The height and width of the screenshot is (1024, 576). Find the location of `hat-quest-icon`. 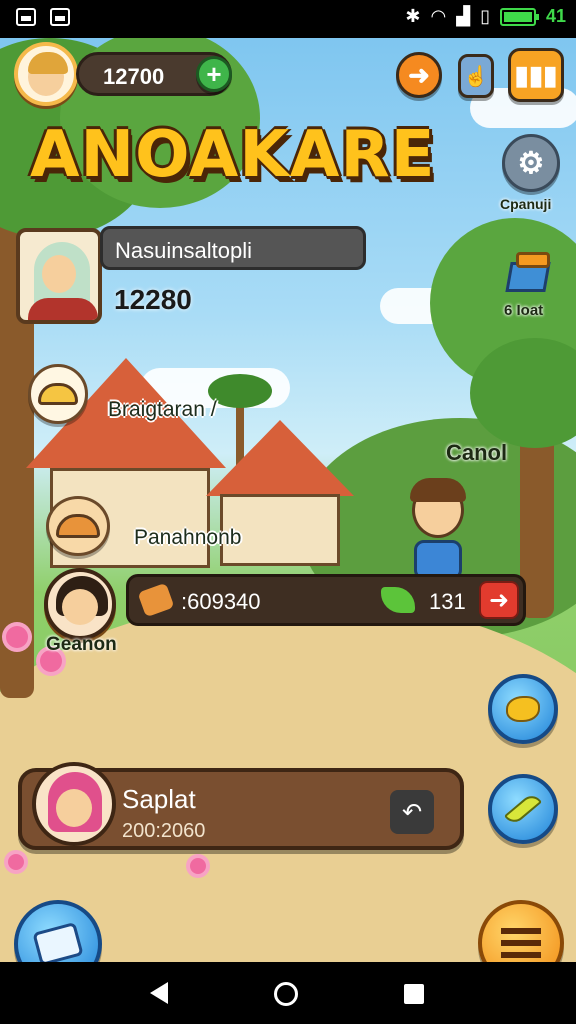

hat-quest-icon is located at coordinates (78, 526).